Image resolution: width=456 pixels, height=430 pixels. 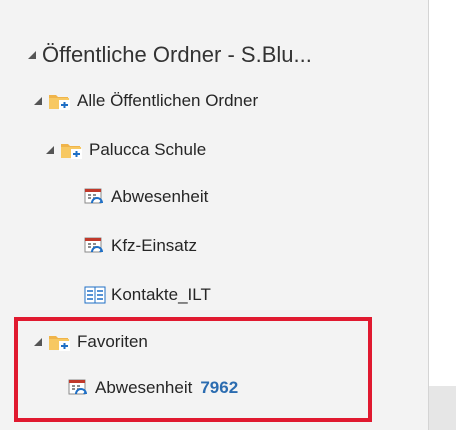 I want to click on reading-pane, so click(x=442, y=215).